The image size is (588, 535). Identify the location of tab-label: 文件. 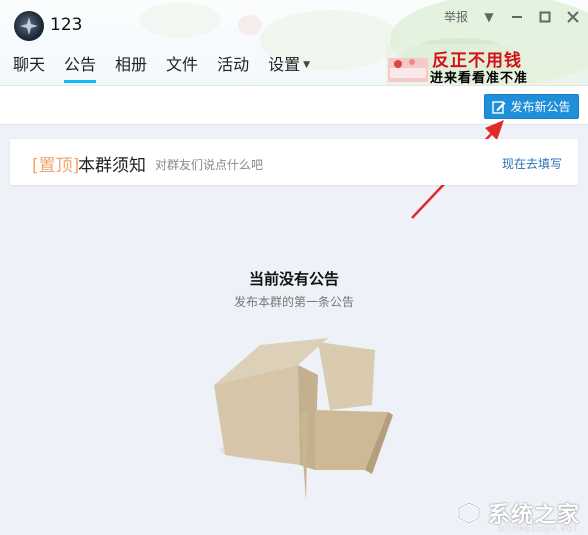
(182, 64).